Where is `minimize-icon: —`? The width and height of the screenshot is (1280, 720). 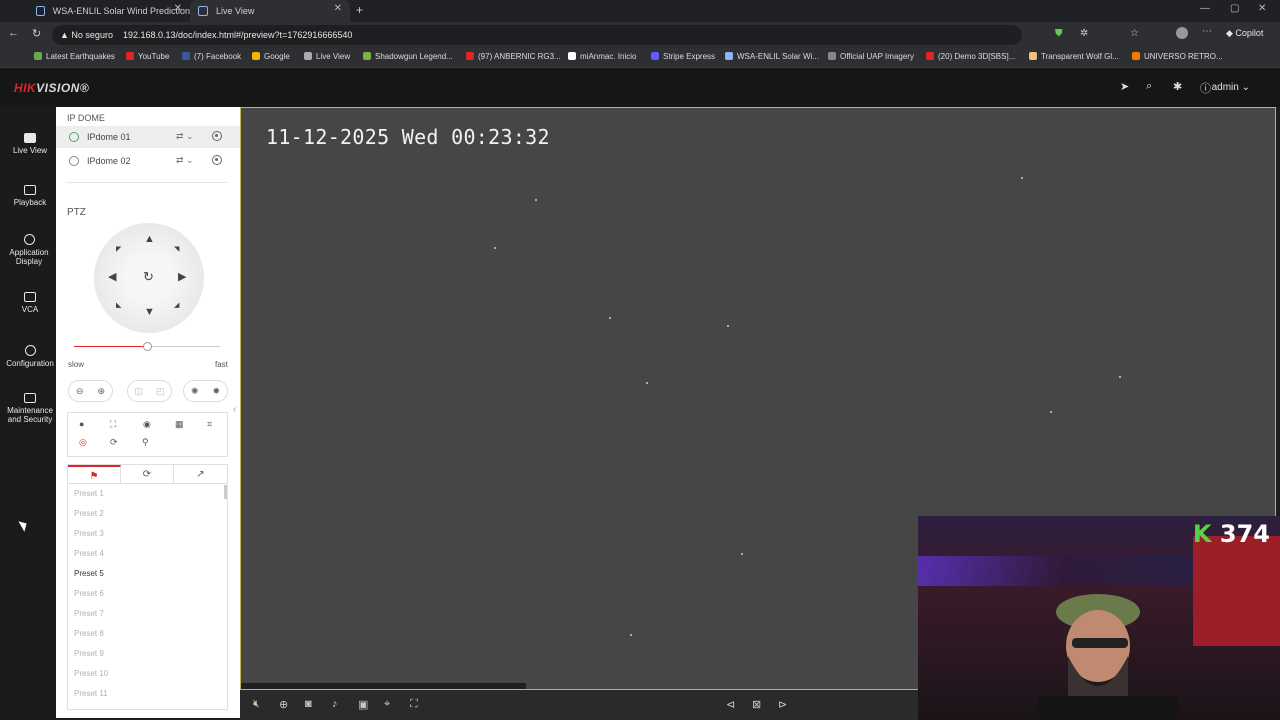
minimize-icon: — is located at coordinates (1205, 8).